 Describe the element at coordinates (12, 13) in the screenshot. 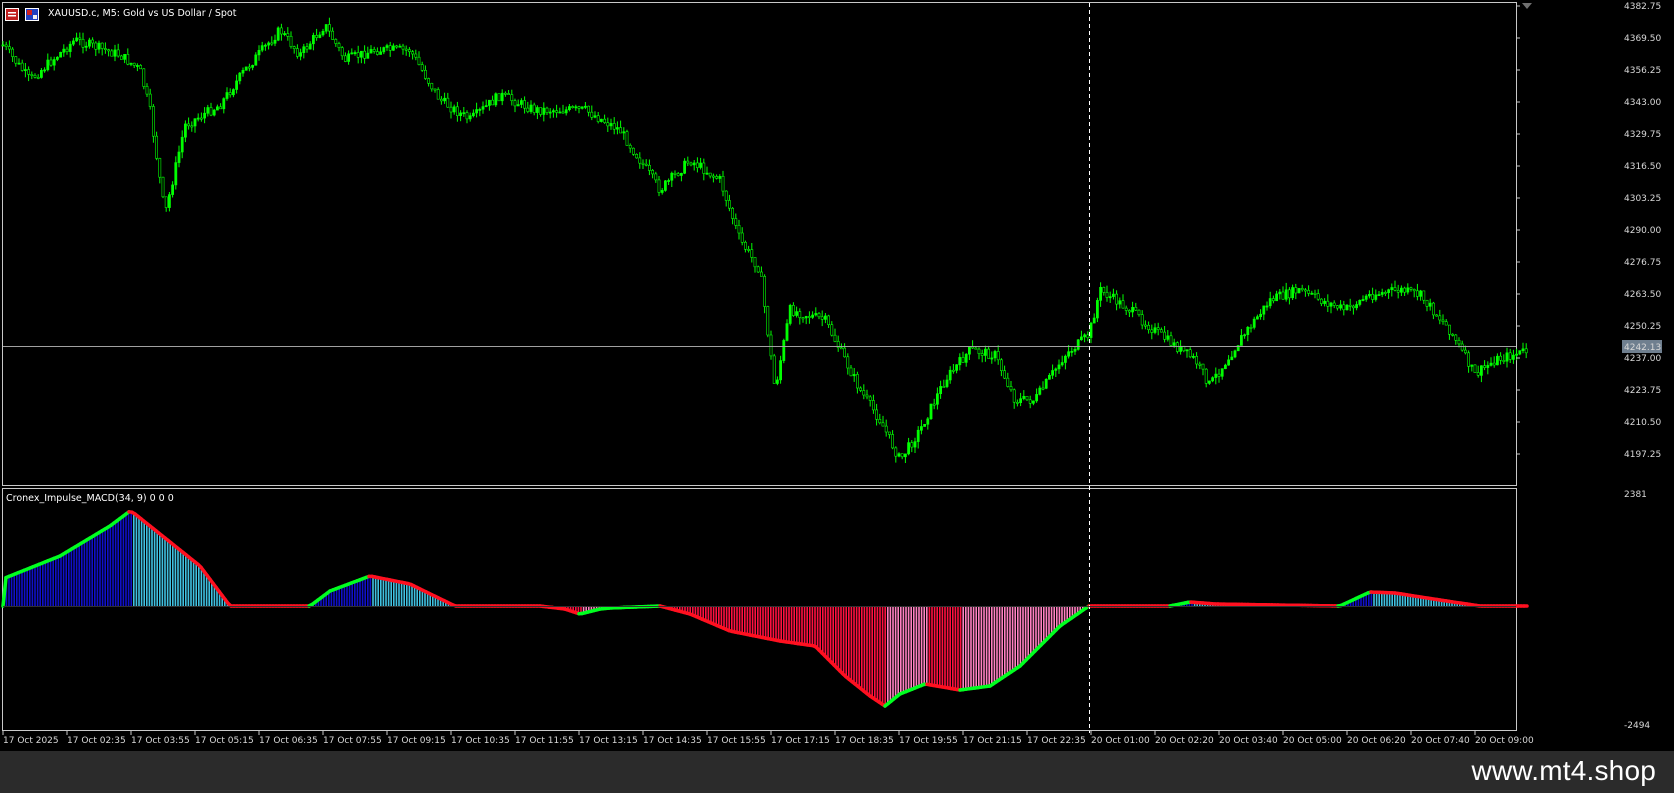

I see `chart-window-icon` at that location.